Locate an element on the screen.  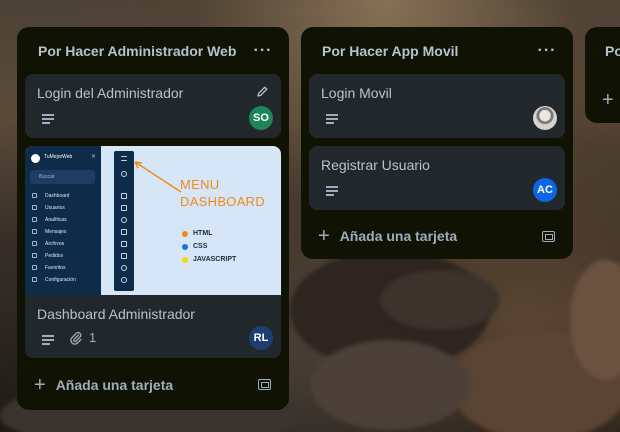
annotation-dashboard: DASHBOARD is located at coordinates (223, 201).